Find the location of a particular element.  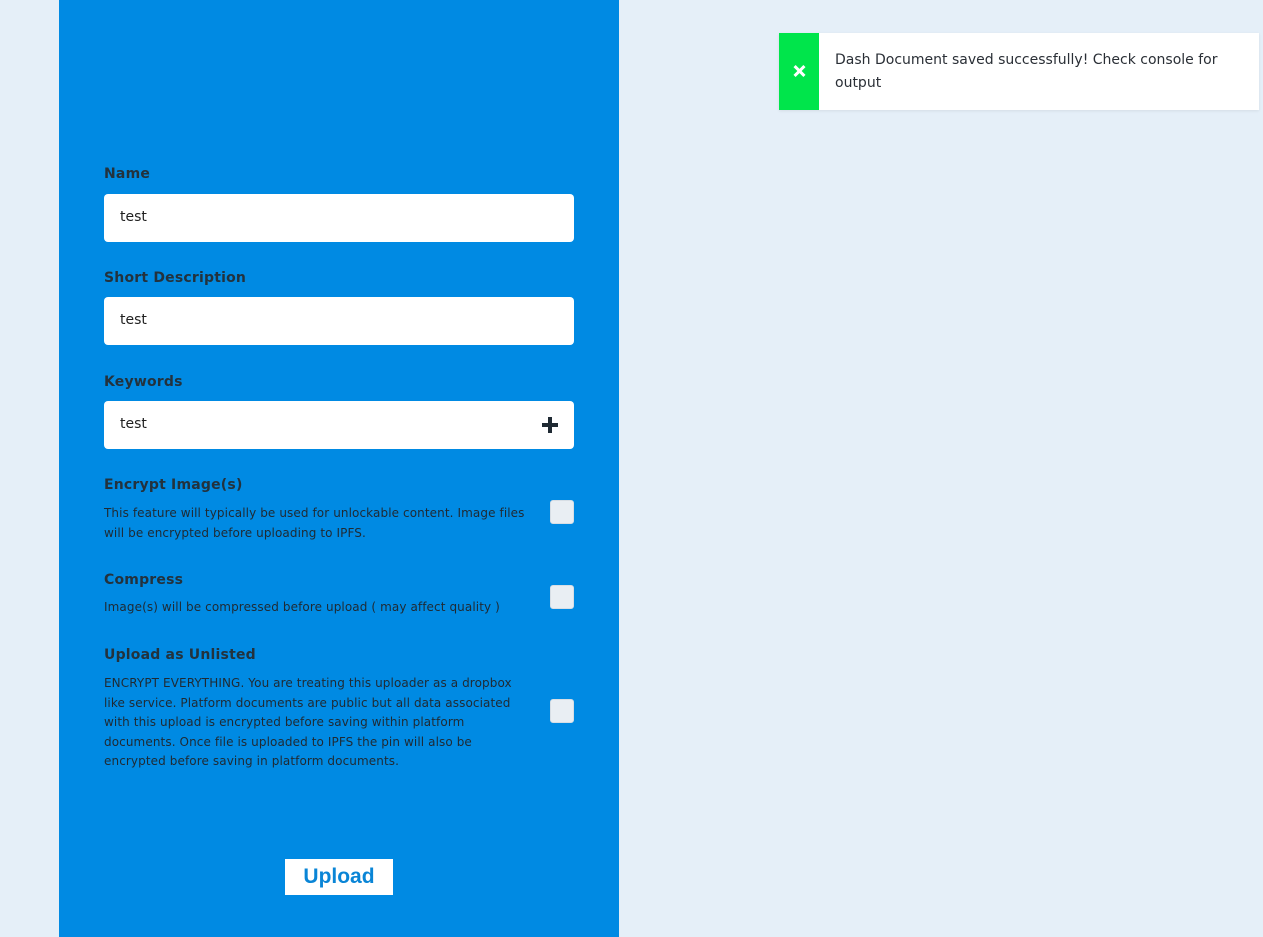

encrypt-images-checkbox is located at coordinates (562, 512).